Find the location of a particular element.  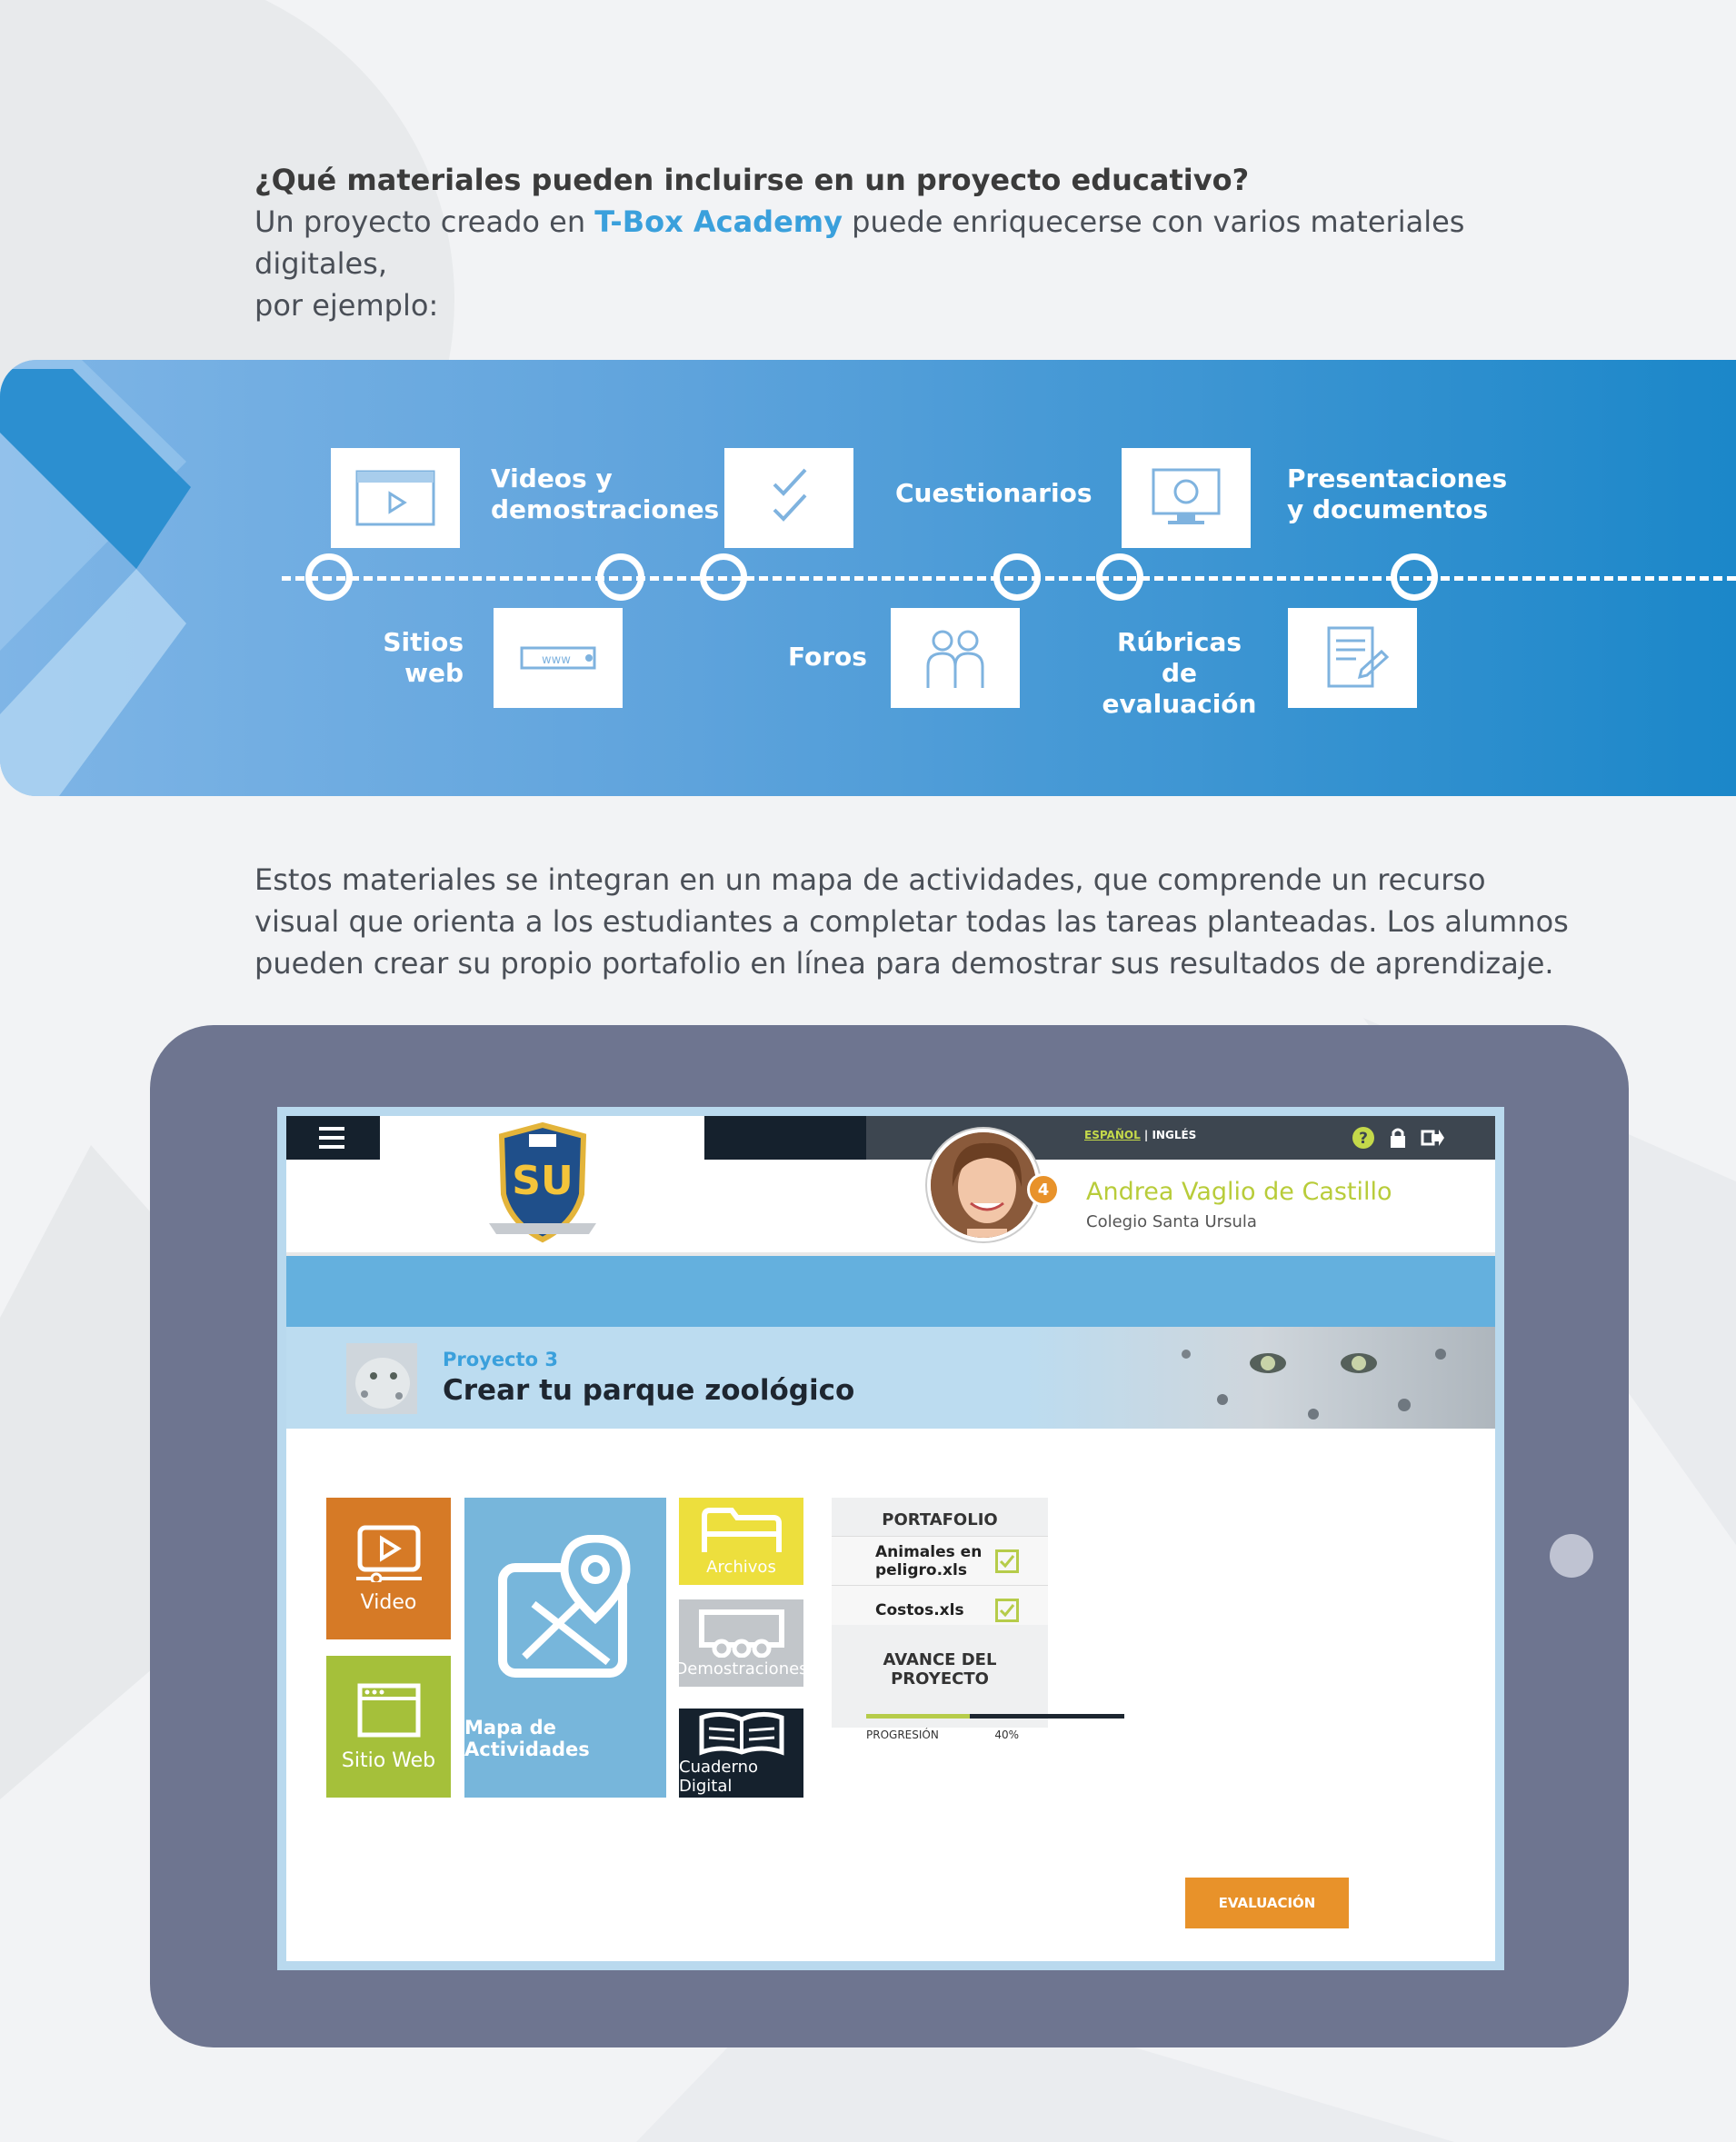

www-address-icon: www is located at coordinates (558, 658).